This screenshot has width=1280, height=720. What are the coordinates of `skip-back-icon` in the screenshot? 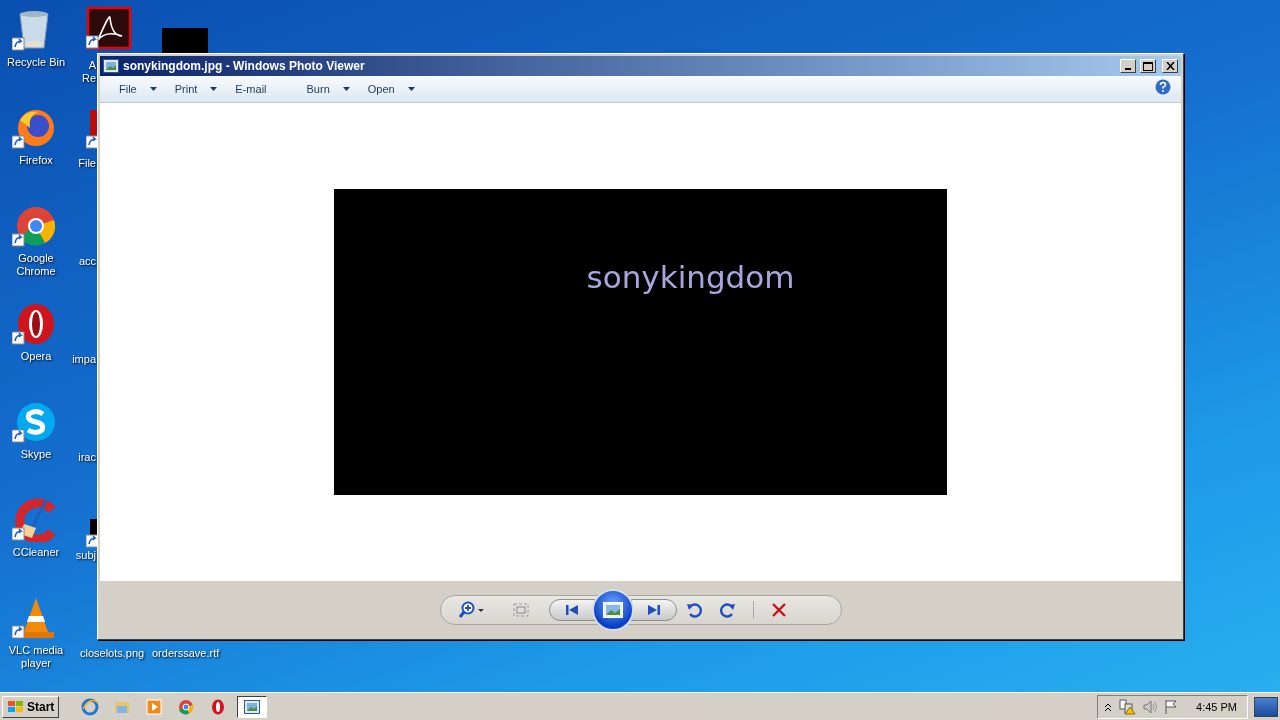 It's located at (571, 610).